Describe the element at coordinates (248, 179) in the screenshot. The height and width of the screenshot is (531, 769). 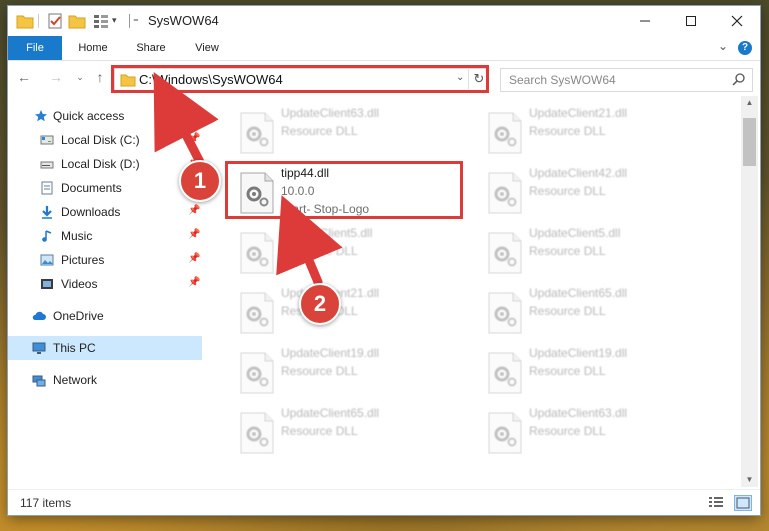
I see `annotation-arrows` at that location.